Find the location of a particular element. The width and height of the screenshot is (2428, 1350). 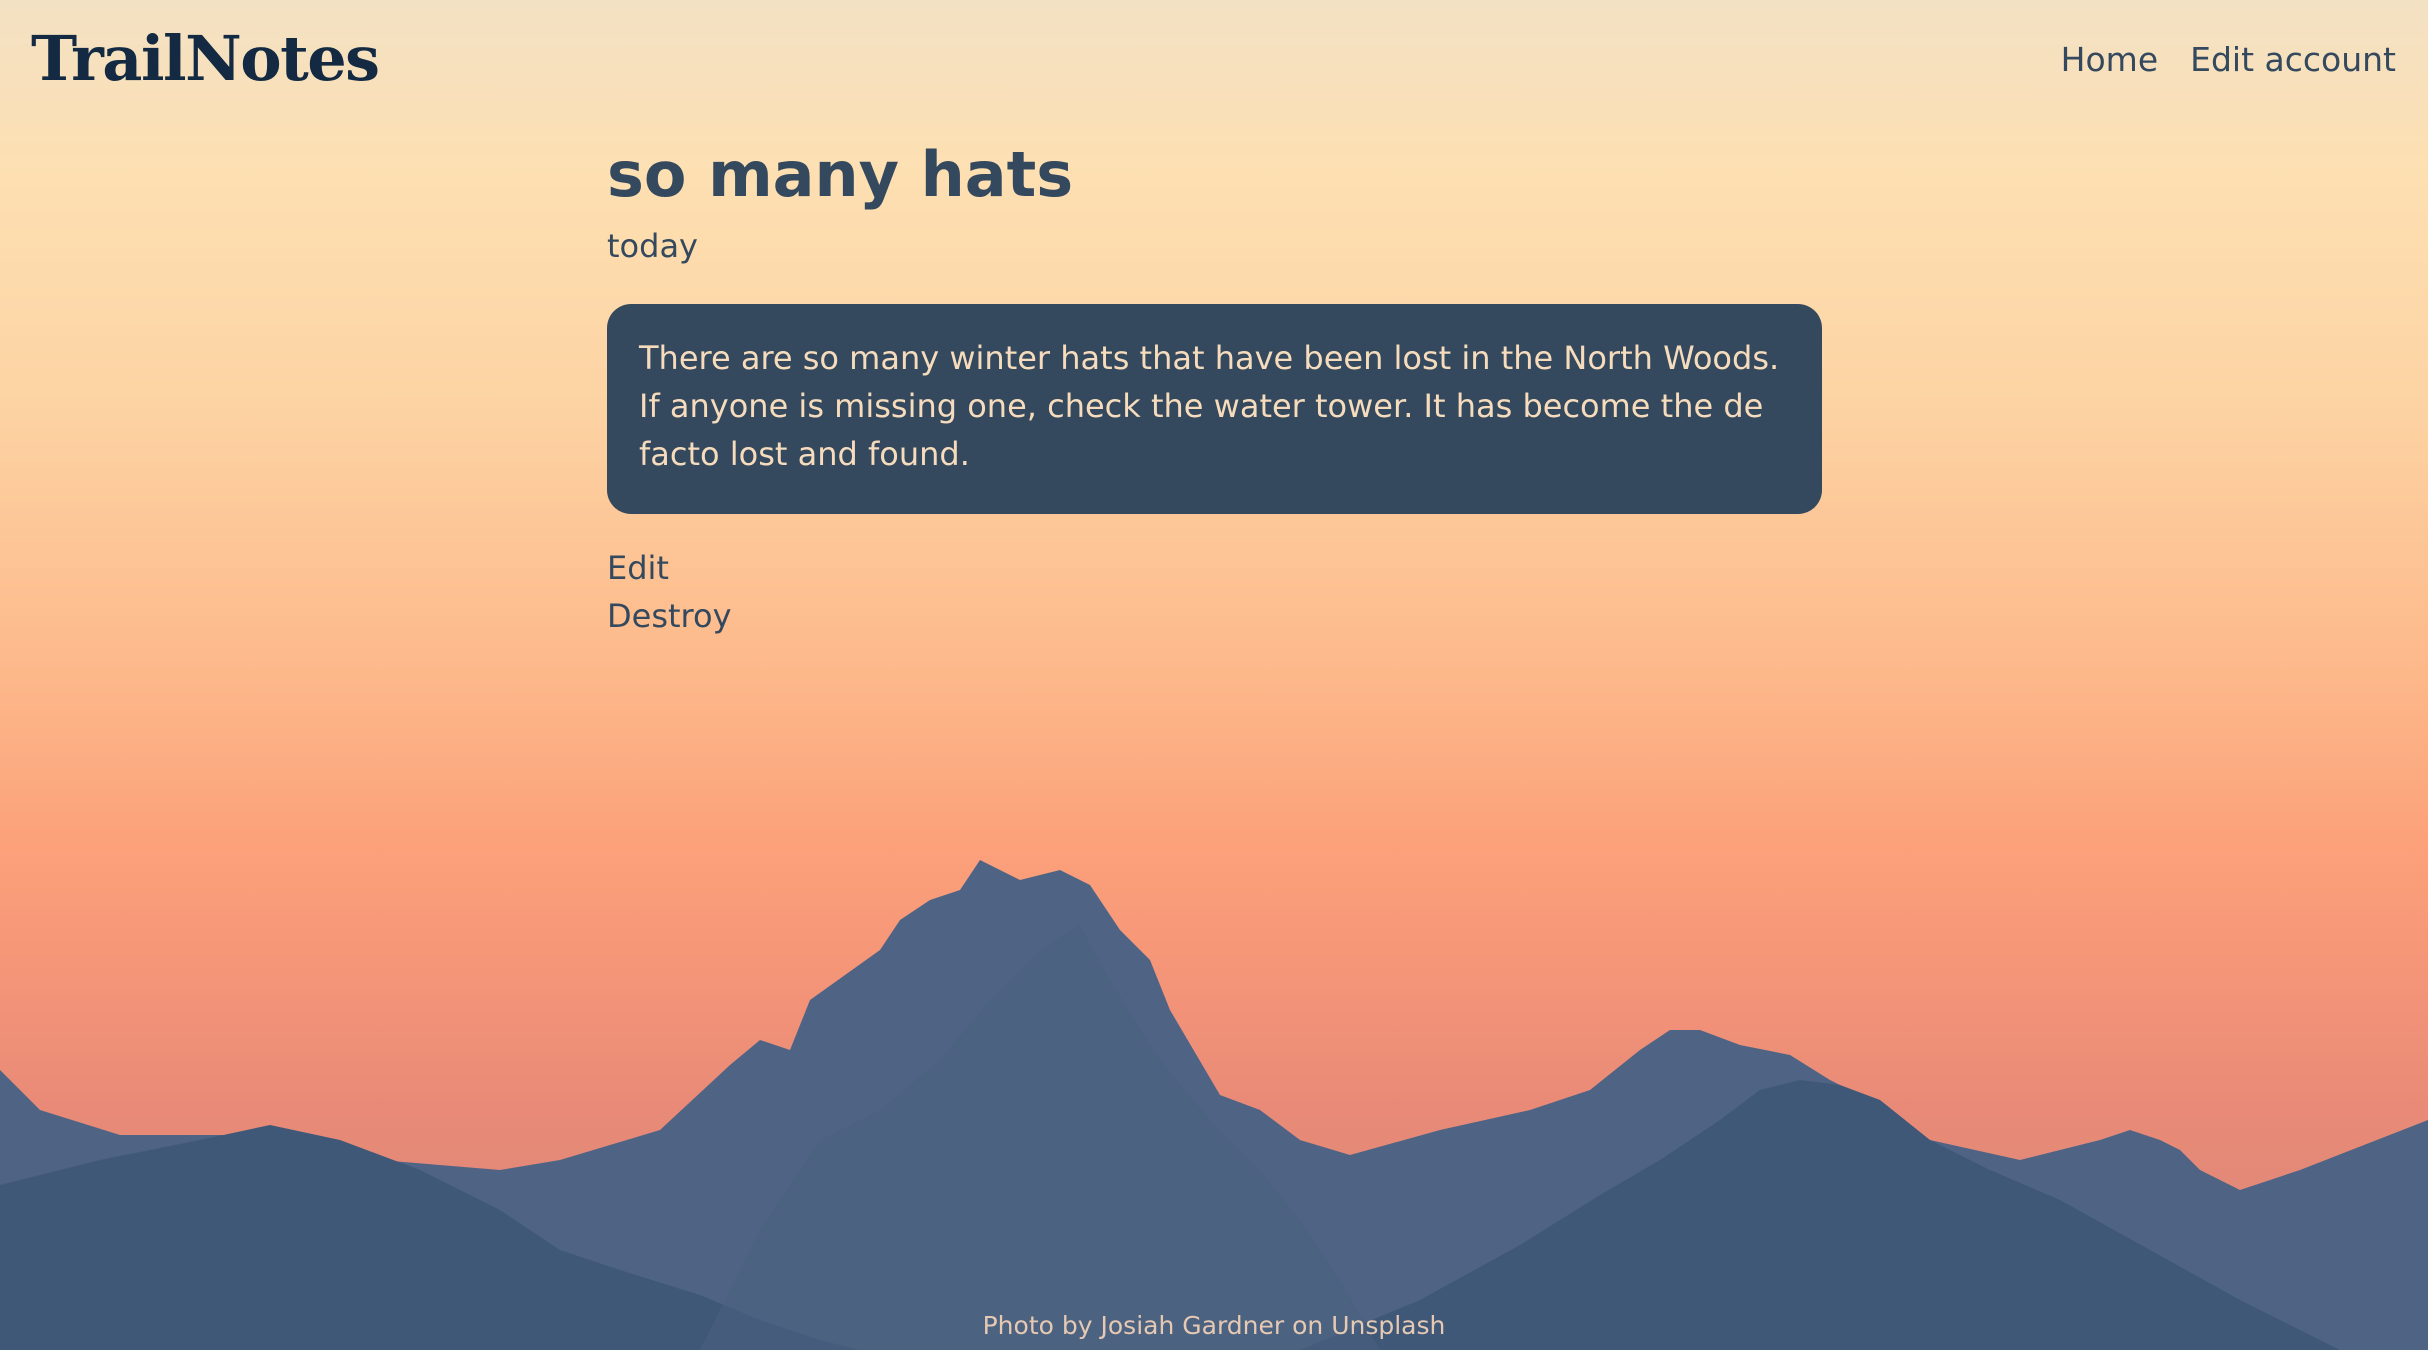

post-date: today is located at coordinates (652, 246).